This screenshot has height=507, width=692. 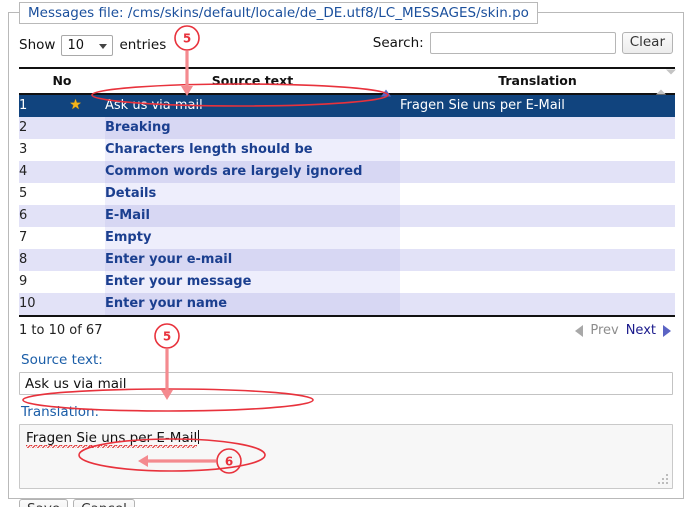 I want to click on translation-text: Fragen Sie uns per E-Mail, so click(x=113, y=439).